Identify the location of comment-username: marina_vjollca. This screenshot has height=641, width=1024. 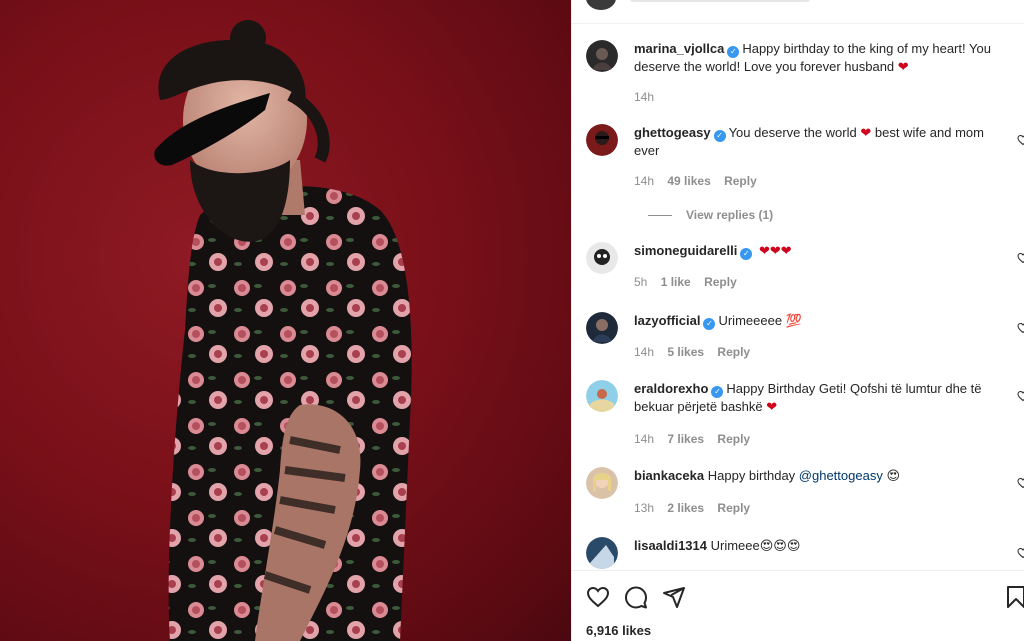
(679, 48).